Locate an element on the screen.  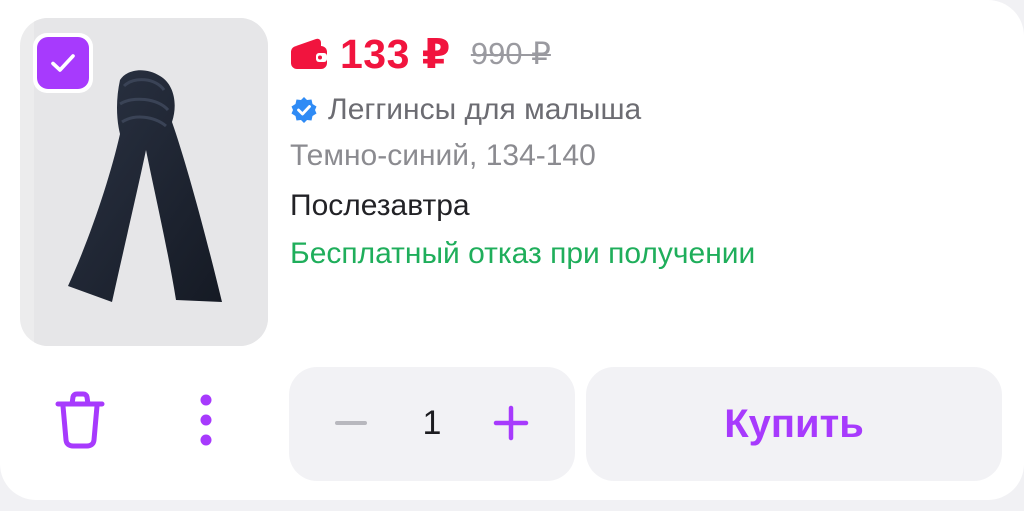
buy-button: Купить is located at coordinates (794, 424).